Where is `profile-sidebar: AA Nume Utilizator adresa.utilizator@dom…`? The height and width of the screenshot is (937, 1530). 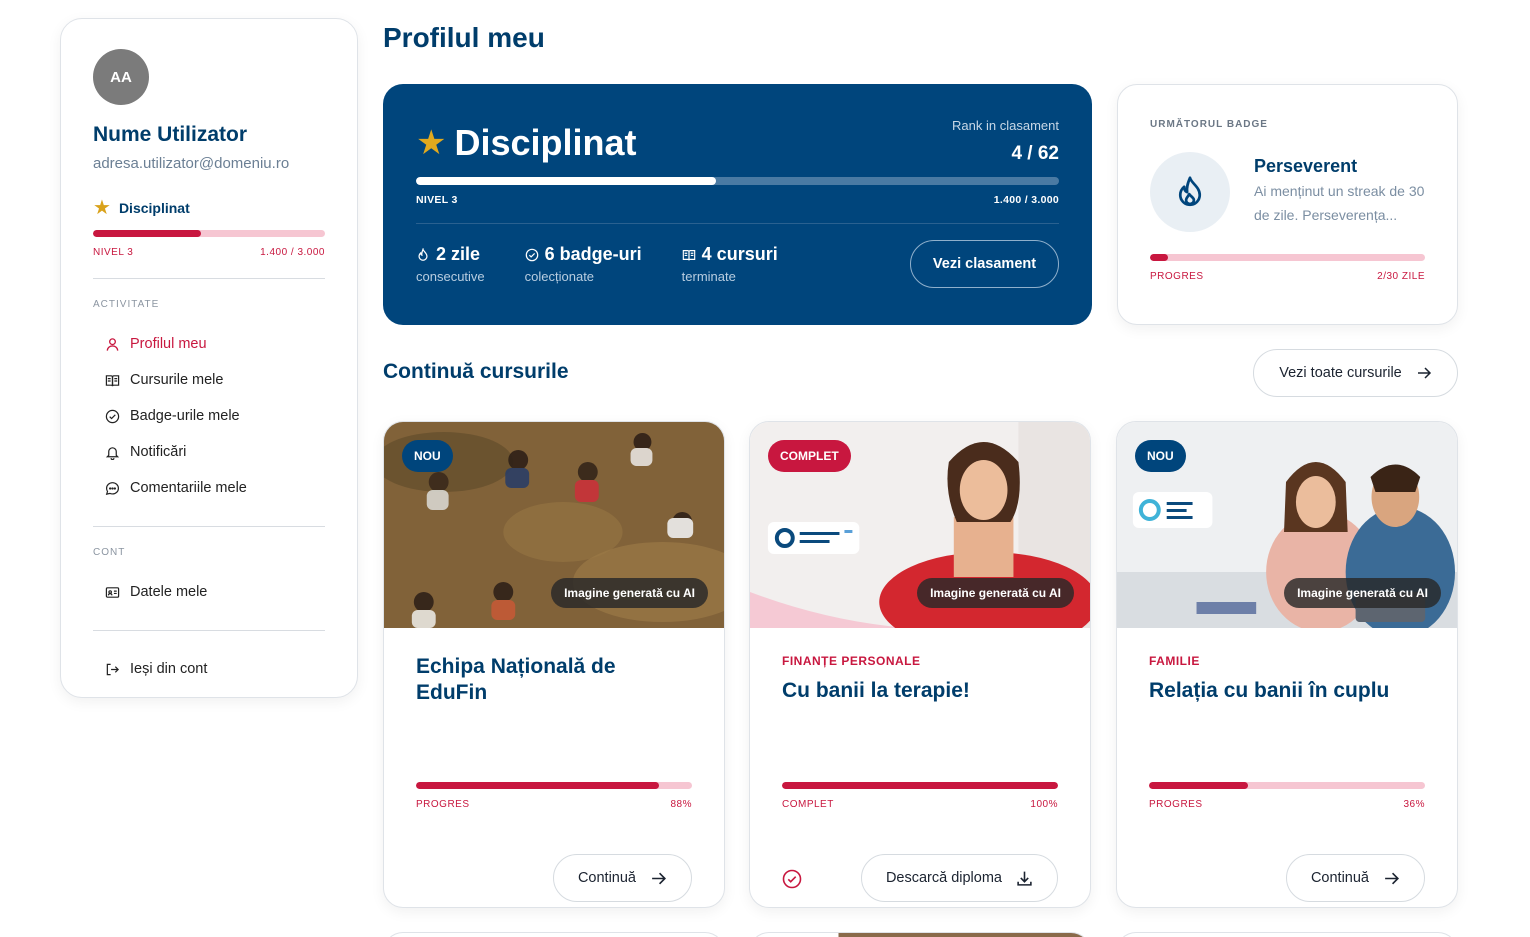
profile-sidebar: AA Nume Utilizator adresa.utilizator@dom… is located at coordinates (209, 358).